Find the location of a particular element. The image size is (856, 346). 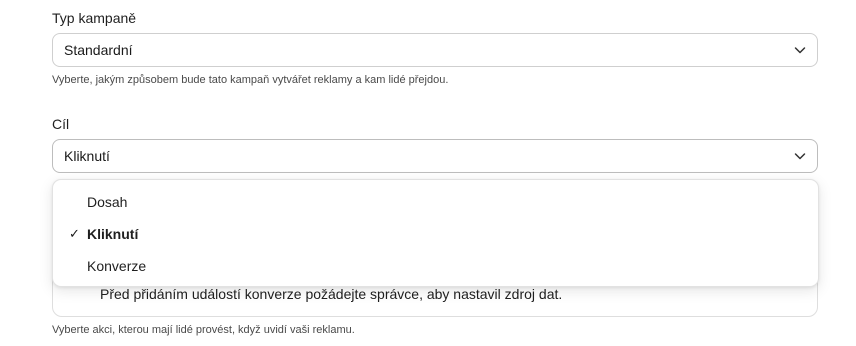

option-label: Kliknutí is located at coordinates (113, 234).